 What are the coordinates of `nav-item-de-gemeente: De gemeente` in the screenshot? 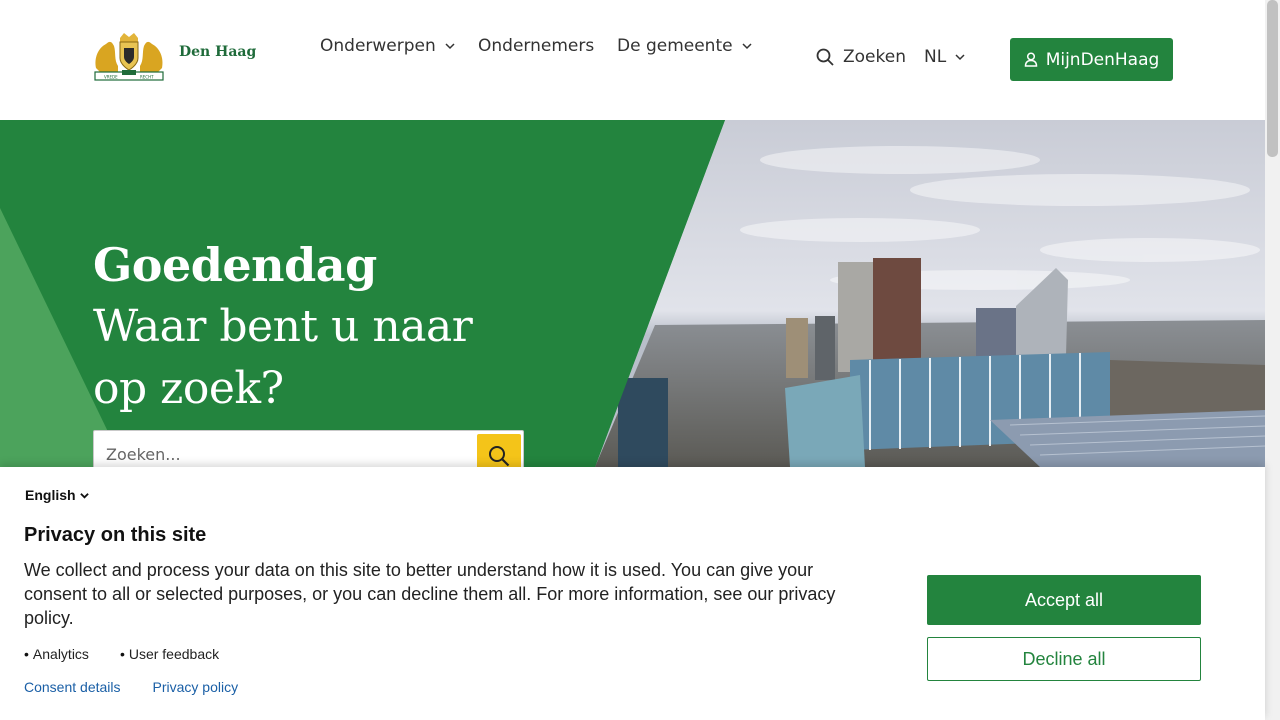 It's located at (684, 46).